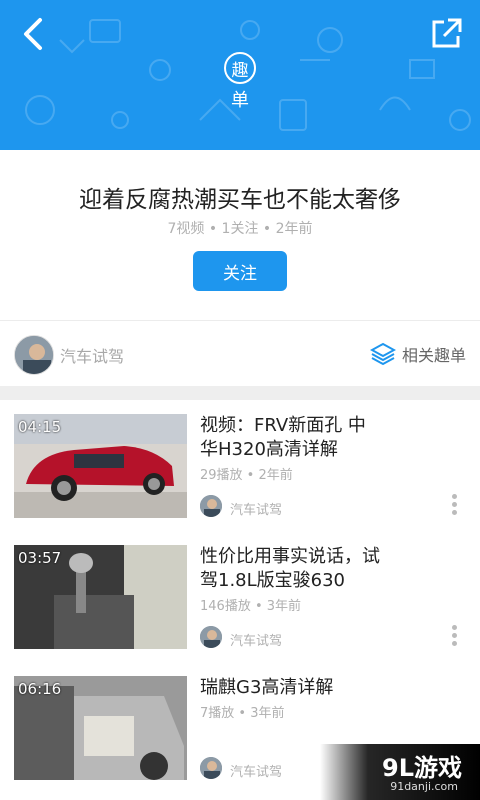 This screenshot has width=480, height=800. What do you see at coordinates (242, 713) in the screenshot?
I see `video-meta: 7播放 • 3年前` at bounding box center [242, 713].